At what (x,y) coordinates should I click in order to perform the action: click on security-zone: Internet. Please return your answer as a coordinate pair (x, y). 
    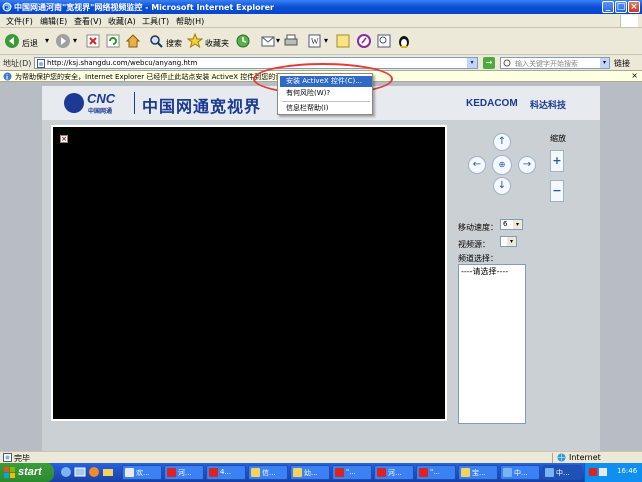
    Looking at the image, I should click on (596, 458).